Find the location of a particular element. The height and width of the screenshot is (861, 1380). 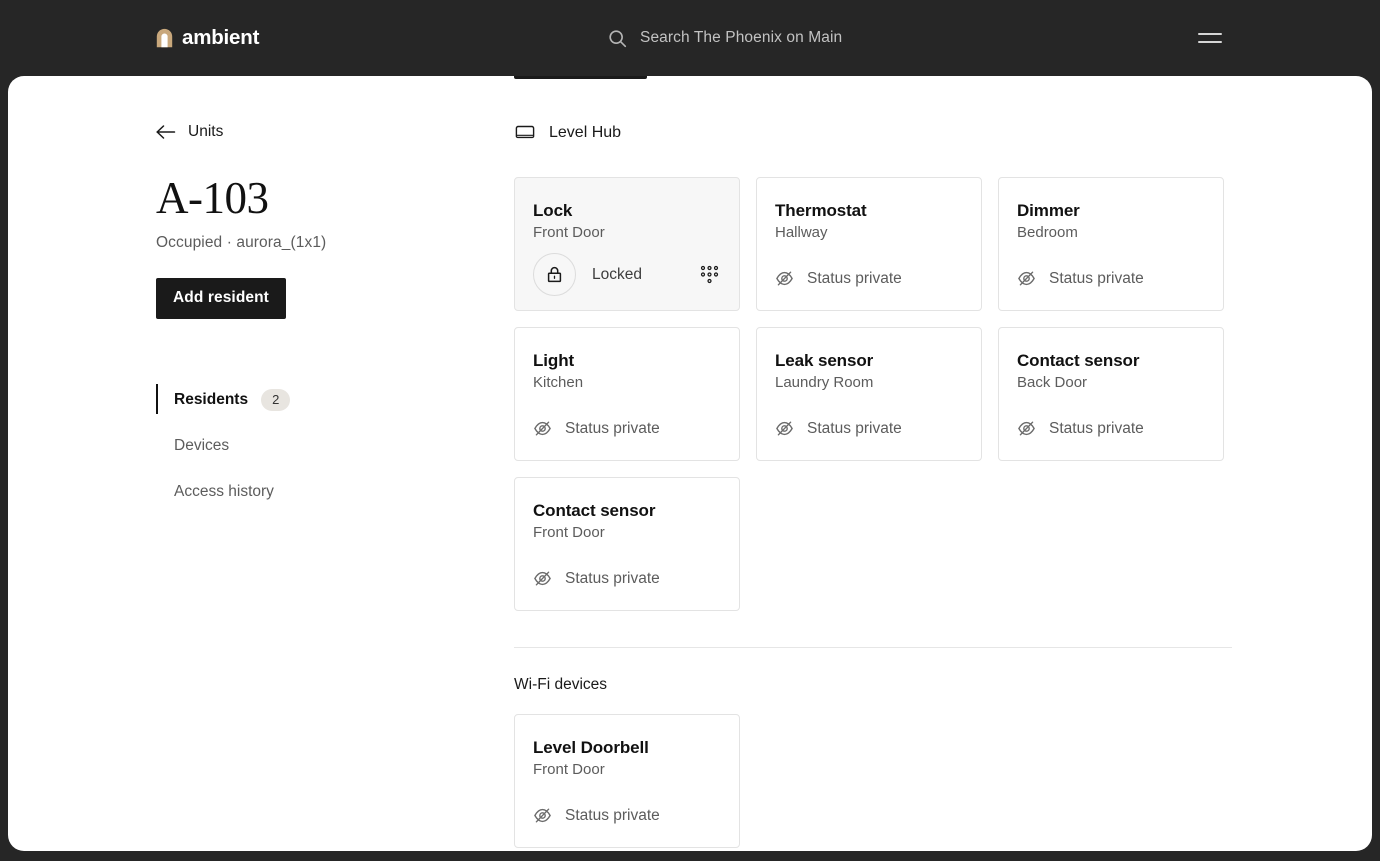

brand-logo: ambient is located at coordinates (207, 38).